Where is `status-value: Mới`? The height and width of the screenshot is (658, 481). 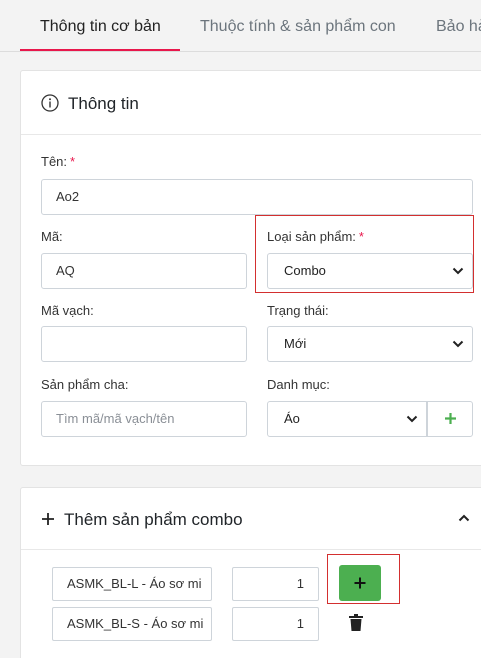 status-value: Mới is located at coordinates (295, 343).